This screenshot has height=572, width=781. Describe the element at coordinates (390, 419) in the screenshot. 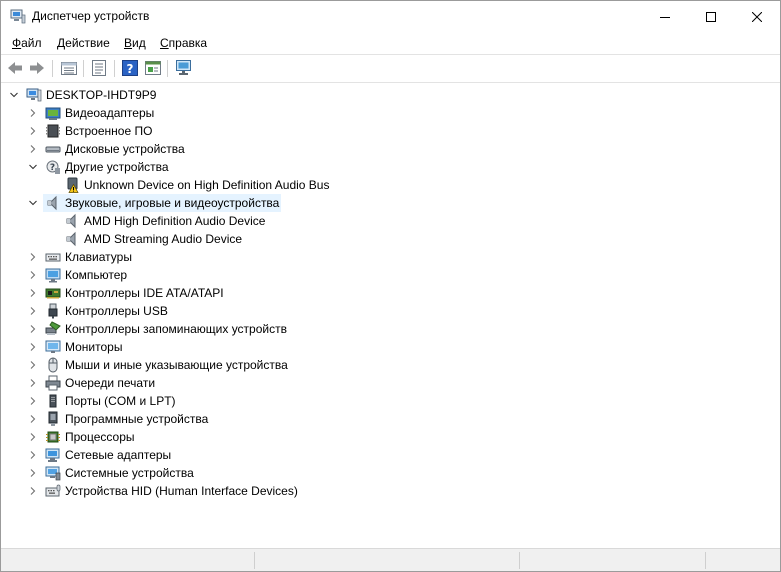

I see `tree-category-item: Программные устройства` at that location.